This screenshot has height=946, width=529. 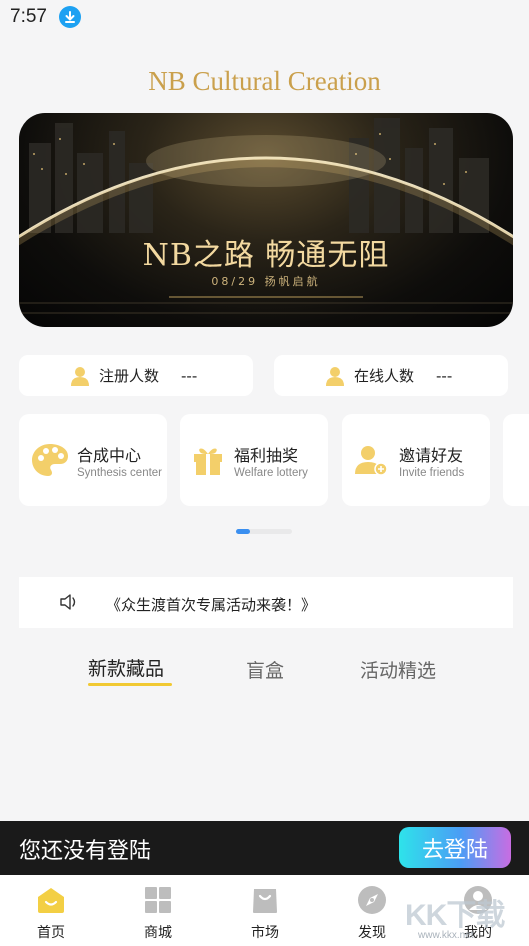 I want to click on synthesis-center-card: 合成中心 Synthesis center, so click(x=93, y=460).